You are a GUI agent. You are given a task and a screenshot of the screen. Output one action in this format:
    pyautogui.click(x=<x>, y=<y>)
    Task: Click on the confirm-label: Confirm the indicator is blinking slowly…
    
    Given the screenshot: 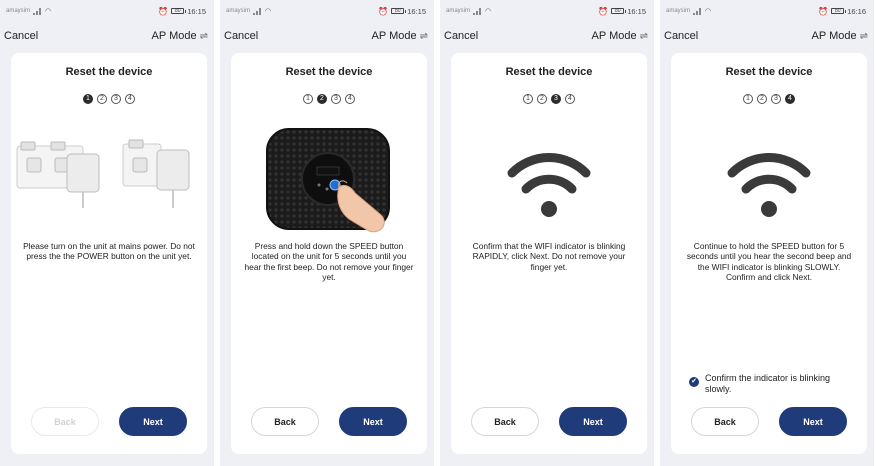 What is the action you would take?
    pyautogui.click(x=768, y=383)
    